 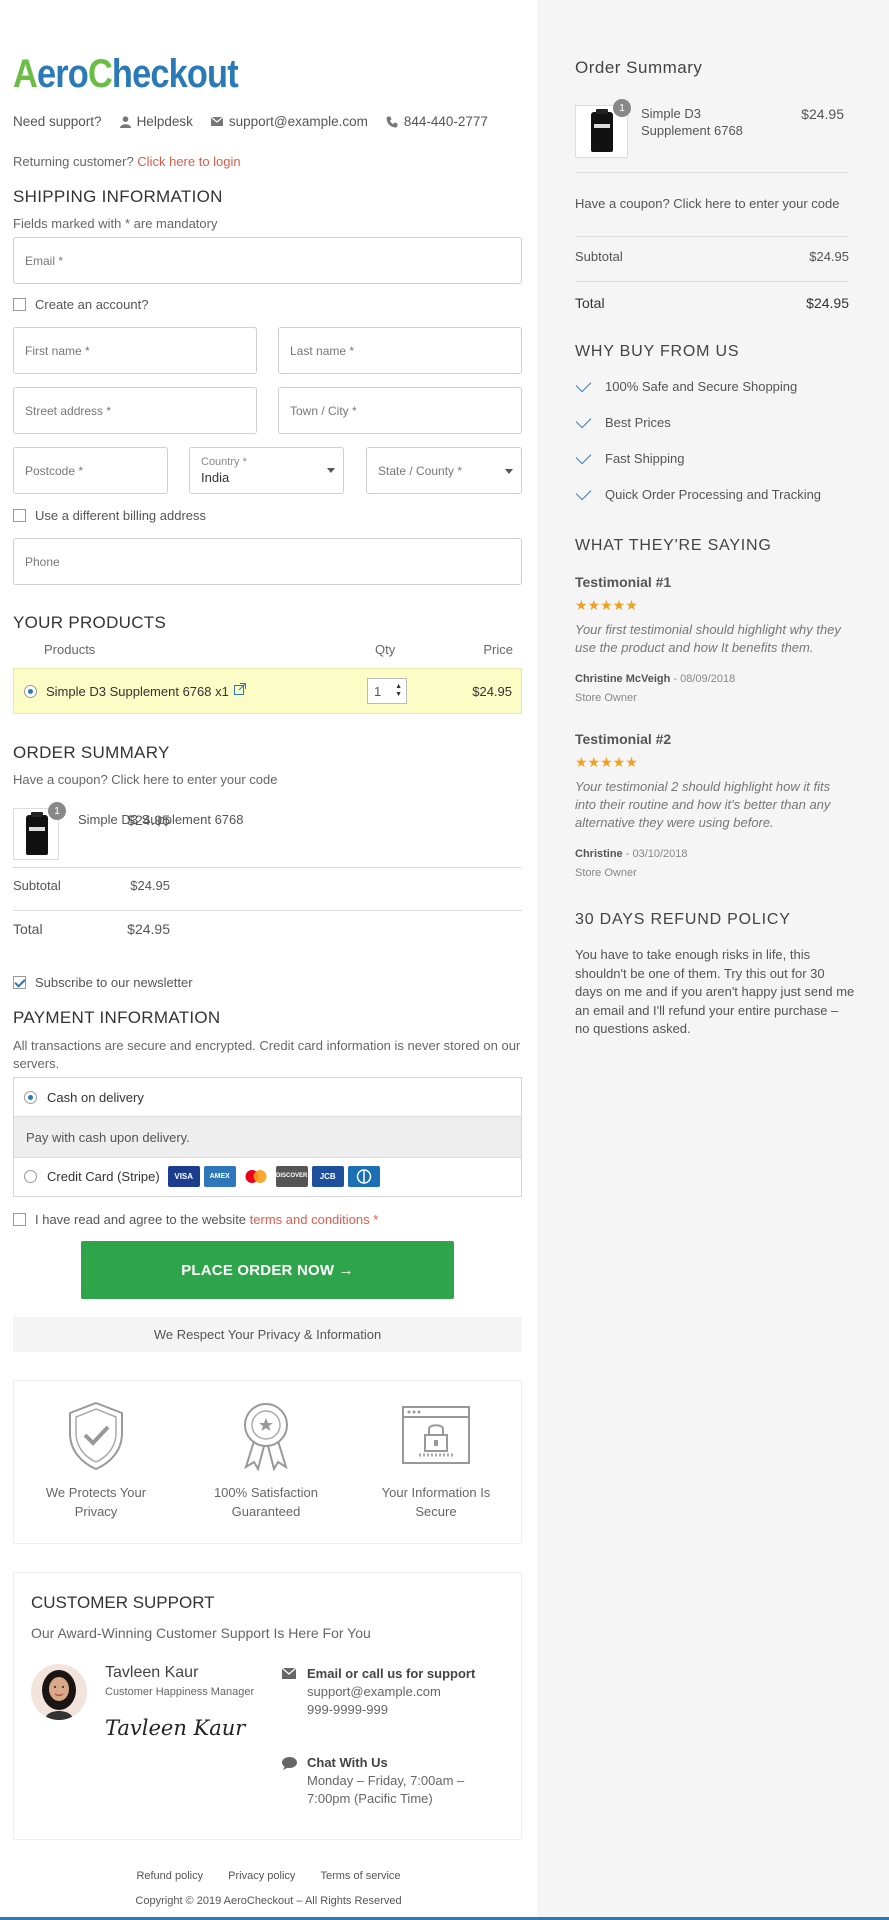 What do you see at coordinates (327, 1176) in the screenshot?
I see `jcb-icon: JCB` at bounding box center [327, 1176].